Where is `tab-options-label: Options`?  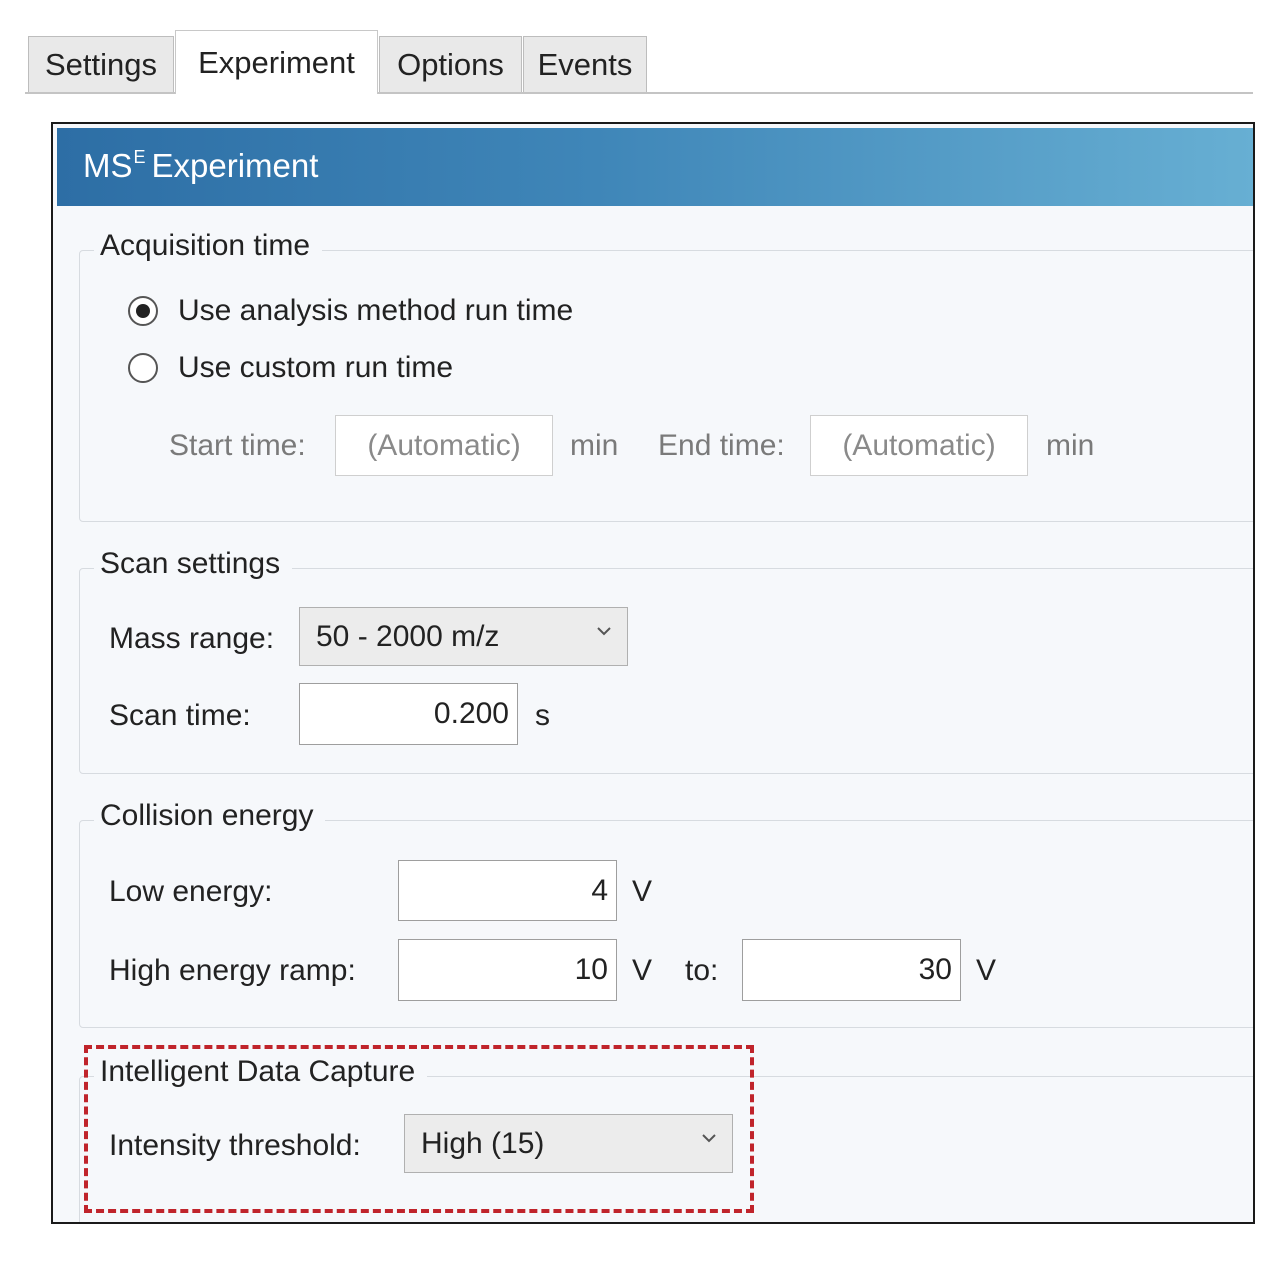 tab-options-label: Options is located at coordinates (450, 64).